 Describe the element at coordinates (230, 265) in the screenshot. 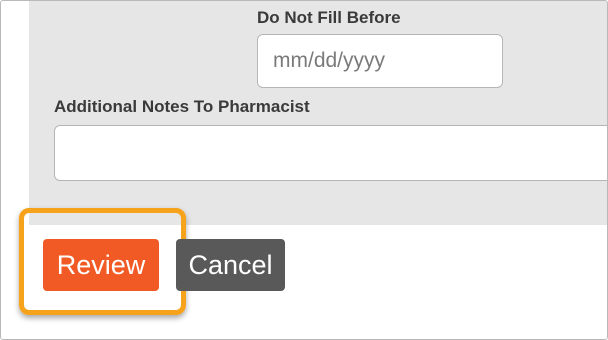

I see `cancel-button: Cancel` at that location.